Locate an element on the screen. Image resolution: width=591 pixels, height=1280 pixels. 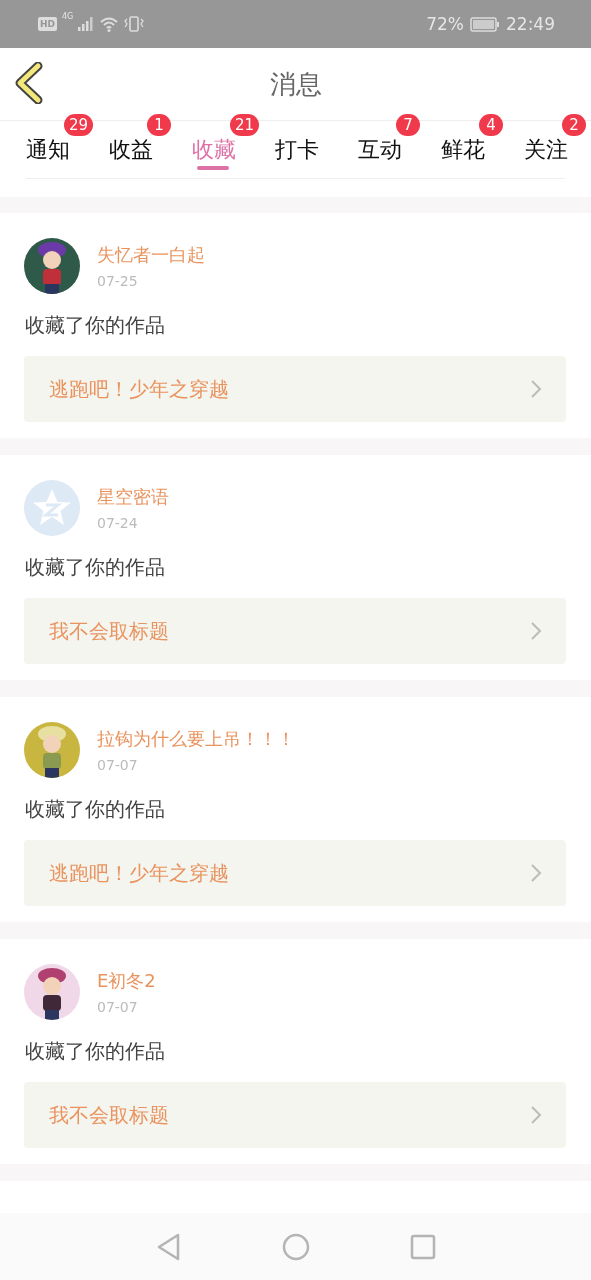
count-badge: 2 is located at coordinates (574, 125).